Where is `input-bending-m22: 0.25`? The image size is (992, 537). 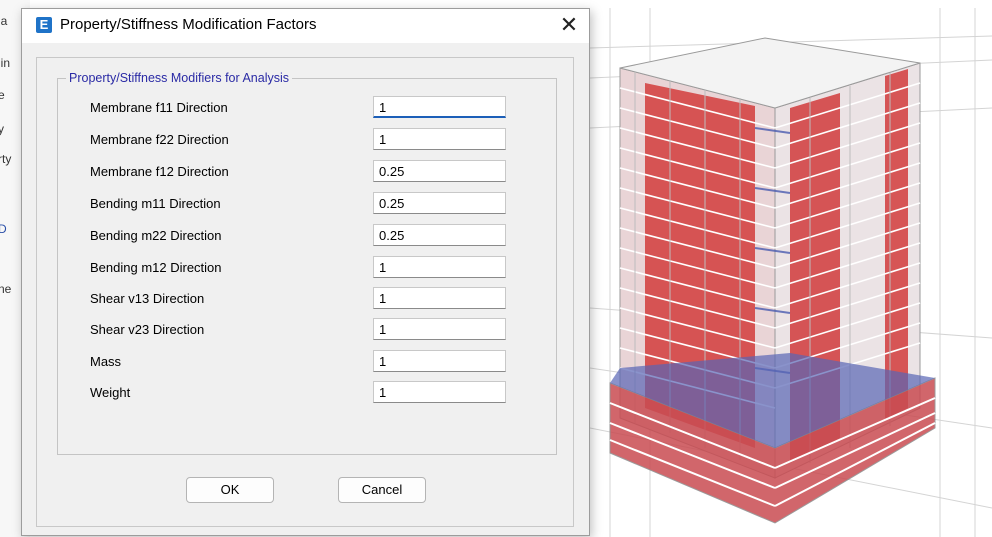
input-bending-m22: 0.25 is located at coordinates (439, 235).